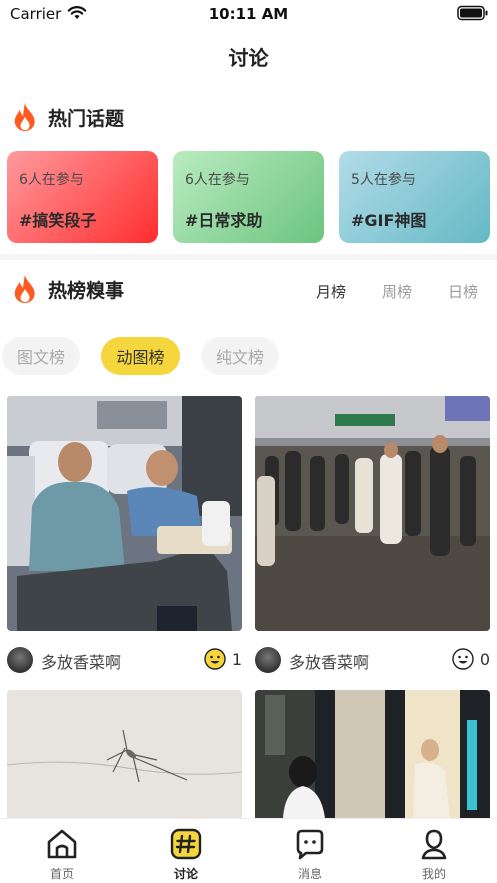 Image resolution: width=497 pixels, height=883 pixels. Describe the element at coordinates (414, 197) in the screenshot. I see `topic-card-gif: 5人在参与 #GIF神图` at that location.